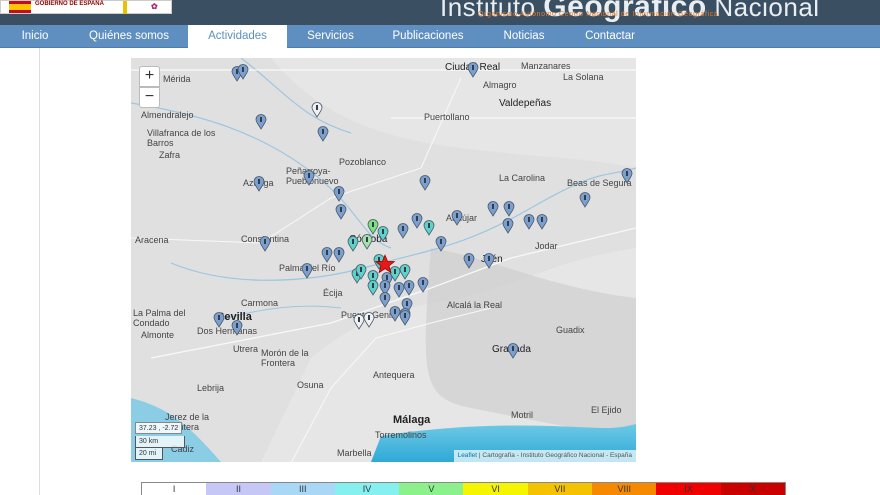 The height and width of the screenshot is (495, 880). What do you see at coordinates (394, 375) in the screenshot?
I see `place-label: Antequera` at bounding box center [394, 375].